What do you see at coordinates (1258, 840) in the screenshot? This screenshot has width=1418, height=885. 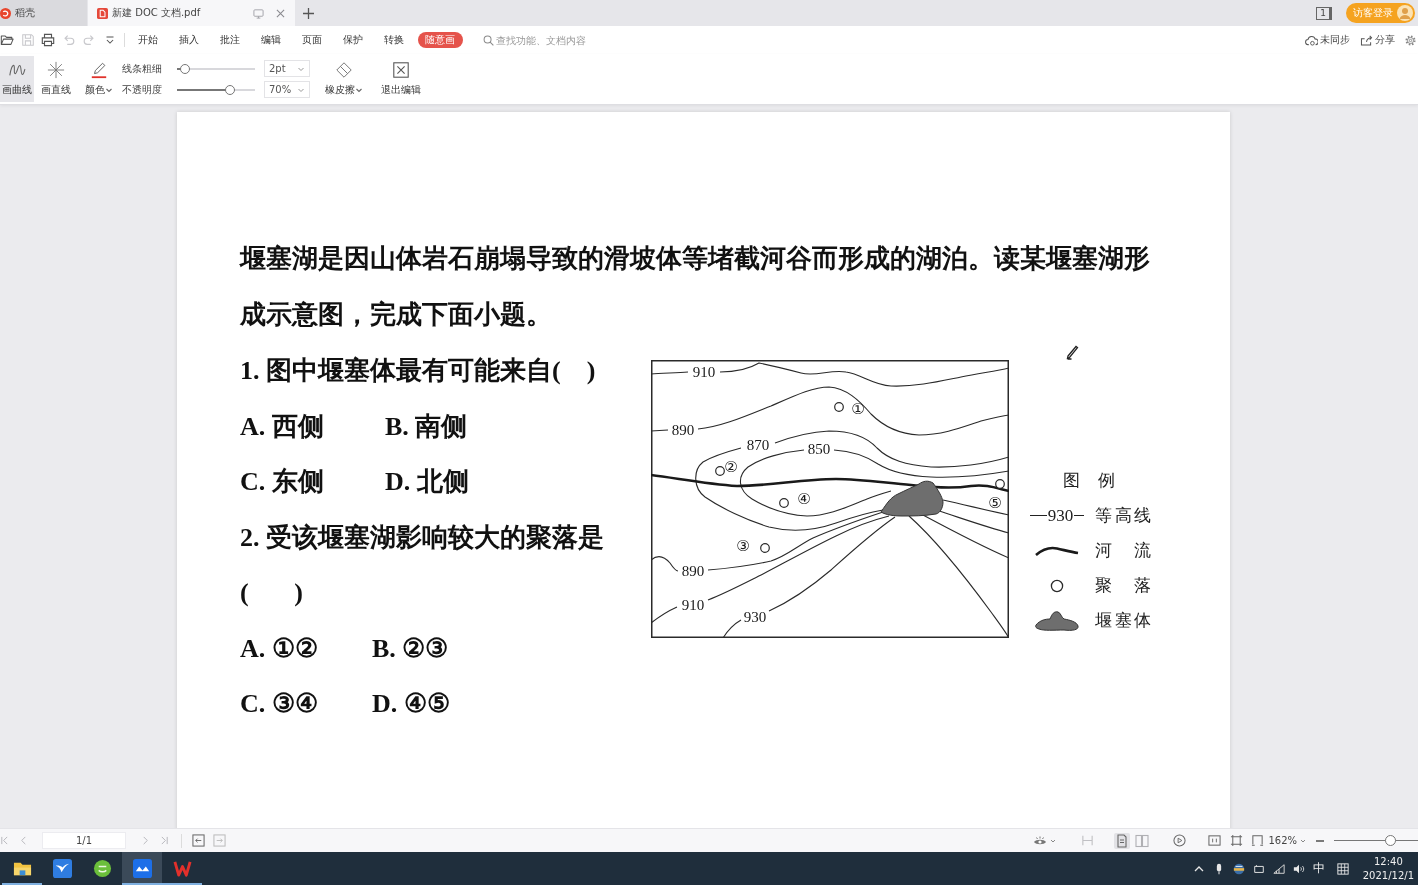 I see `frame-icon` at bounding box center [1258, 840].